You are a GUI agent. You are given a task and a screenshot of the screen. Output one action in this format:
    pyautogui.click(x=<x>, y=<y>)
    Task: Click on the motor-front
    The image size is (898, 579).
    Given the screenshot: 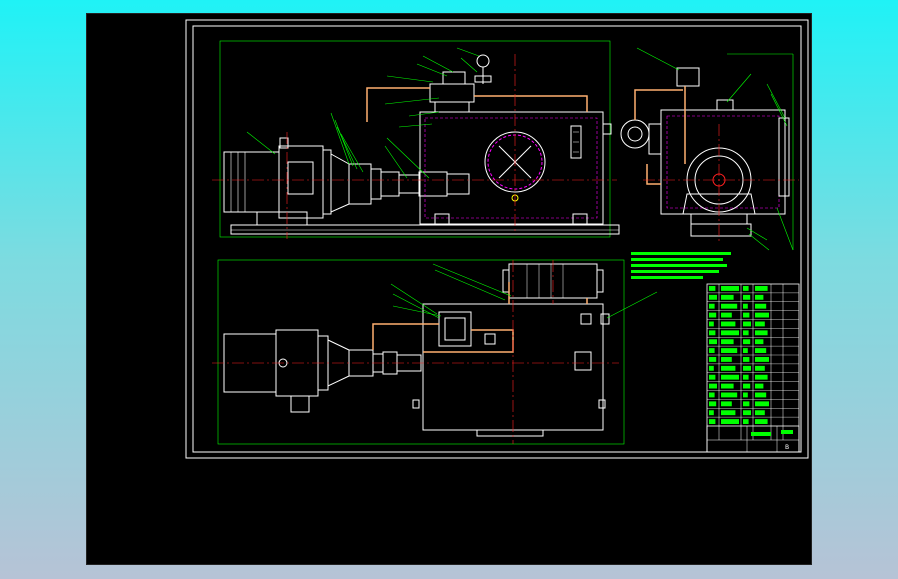 What is the action you would take?
    pyautogui.click(x=277, y=181)
    